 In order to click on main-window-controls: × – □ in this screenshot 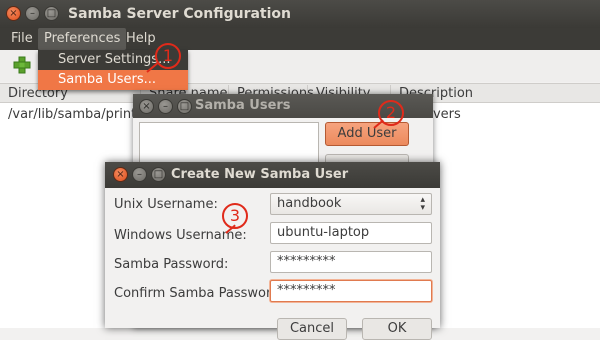, I will do `click(32, 13)`.